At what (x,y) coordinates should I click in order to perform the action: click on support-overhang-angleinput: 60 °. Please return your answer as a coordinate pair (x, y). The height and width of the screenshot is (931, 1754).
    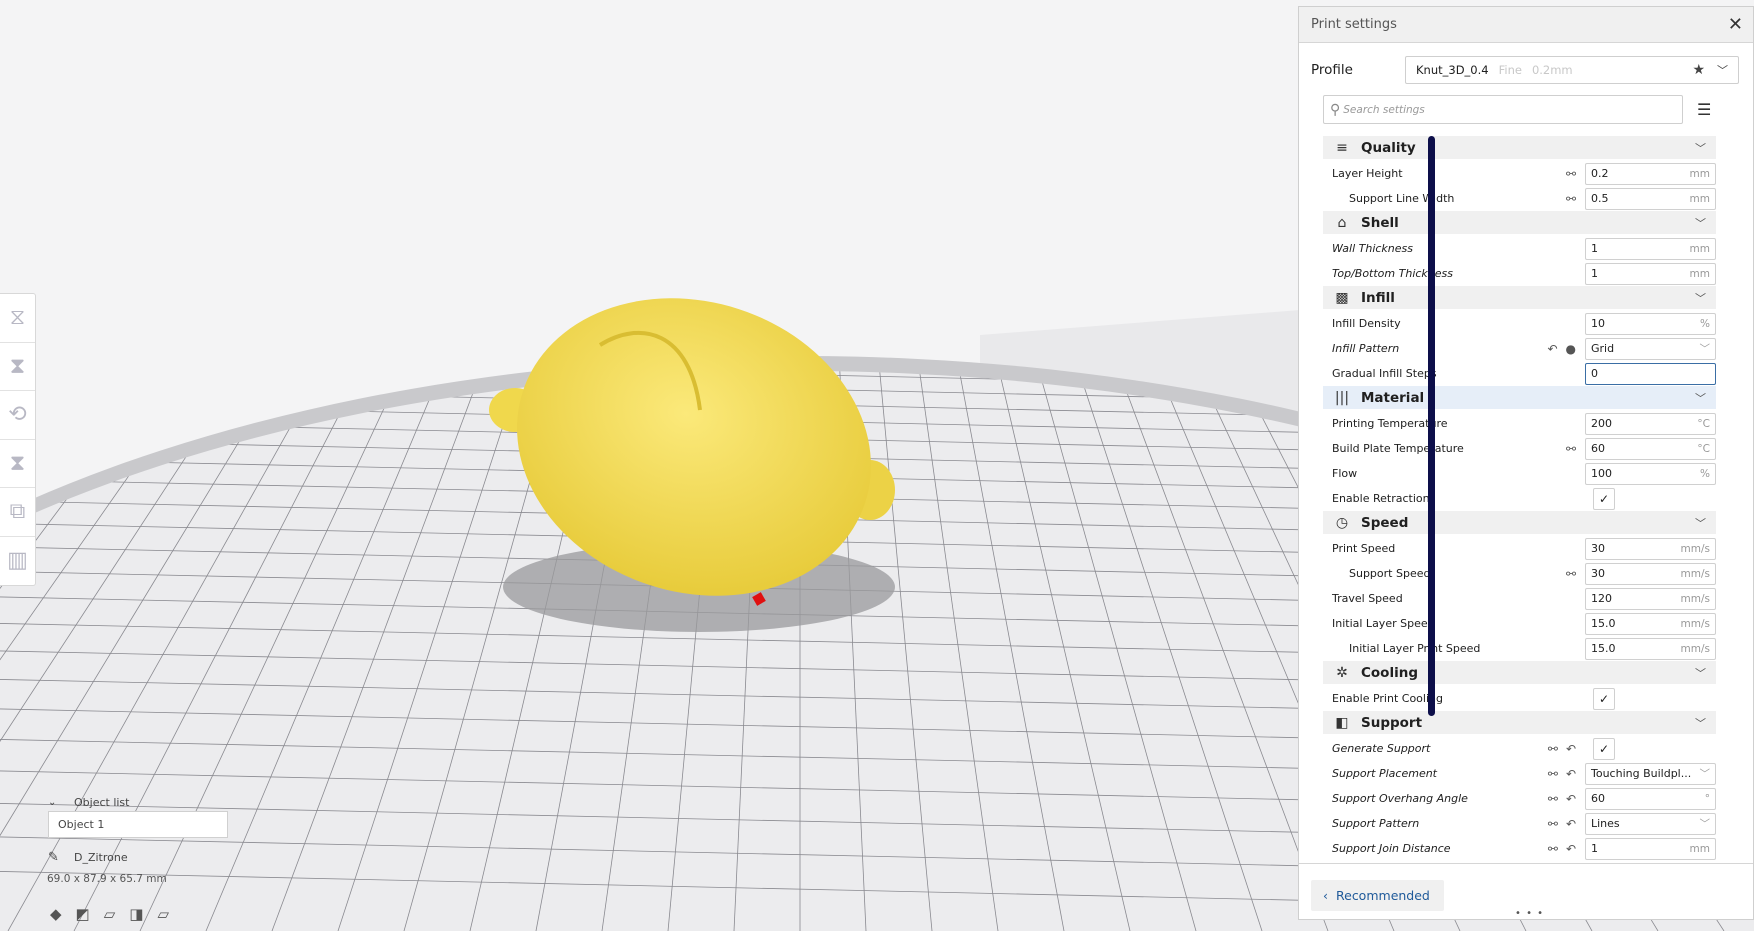
    Looking at the image, I should click on (1650, 798).